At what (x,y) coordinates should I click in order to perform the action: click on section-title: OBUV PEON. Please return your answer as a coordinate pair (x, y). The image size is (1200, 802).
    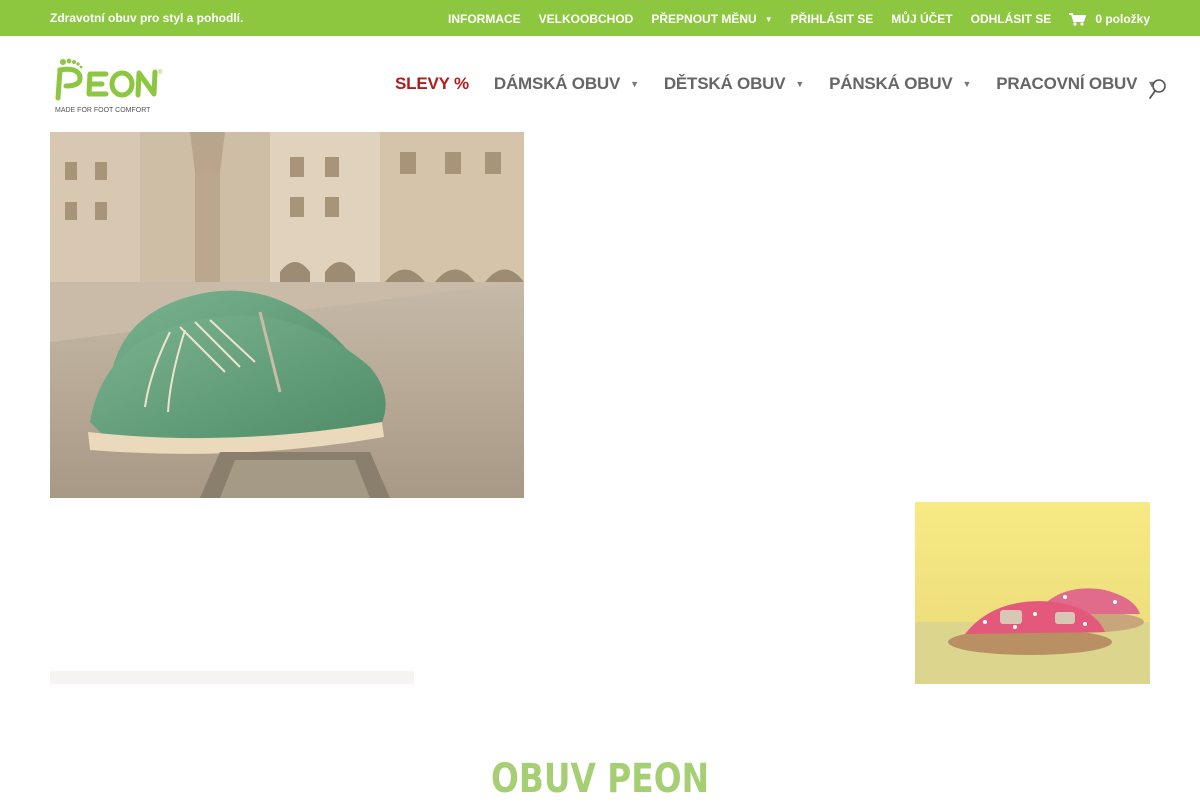
    Looking at the image, I should click on (600, 779).